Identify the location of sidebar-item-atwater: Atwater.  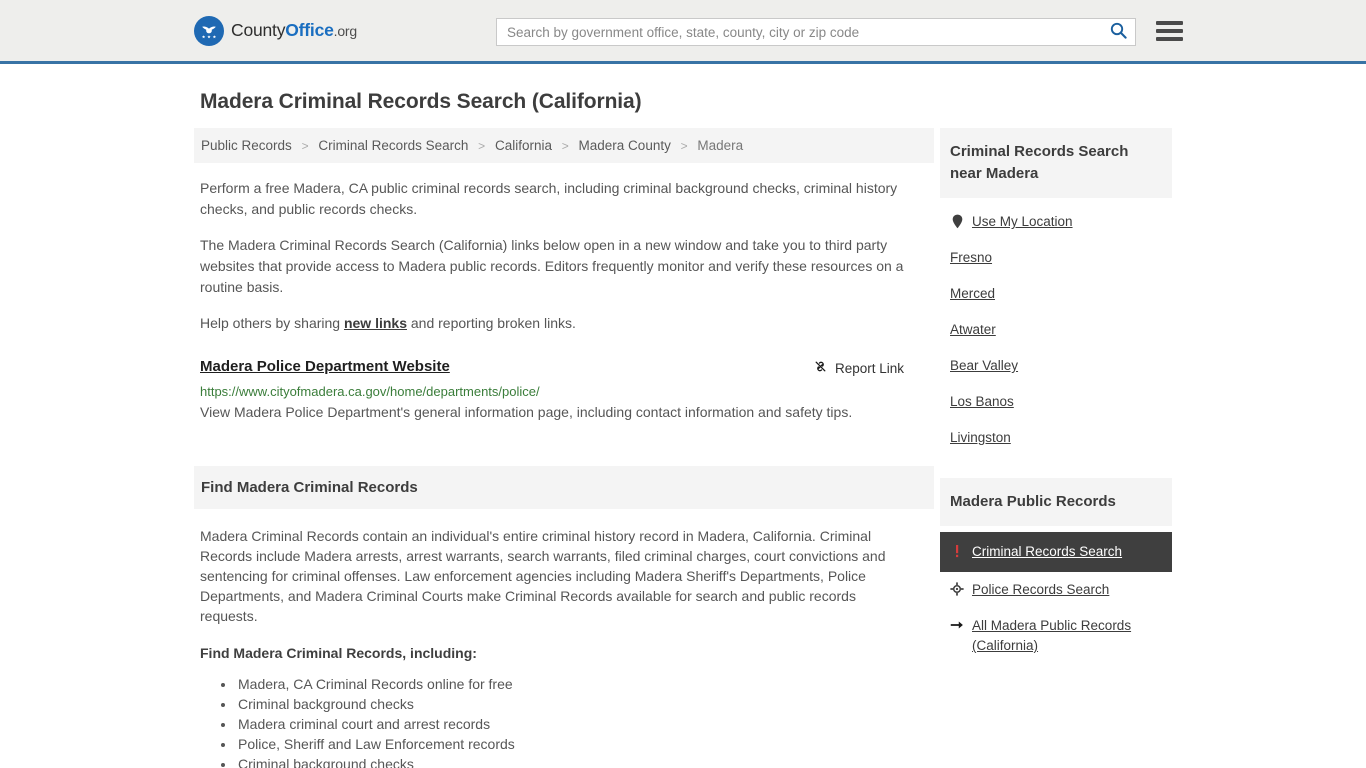
(1056, 330).